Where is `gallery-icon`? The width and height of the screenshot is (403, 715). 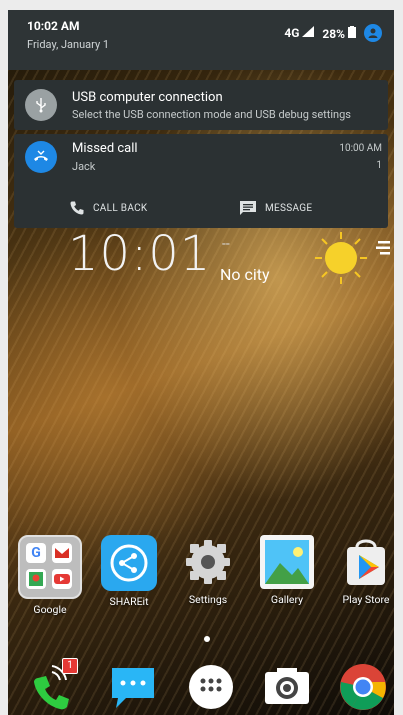 gallery-icon is located at coordinates (287, 562).